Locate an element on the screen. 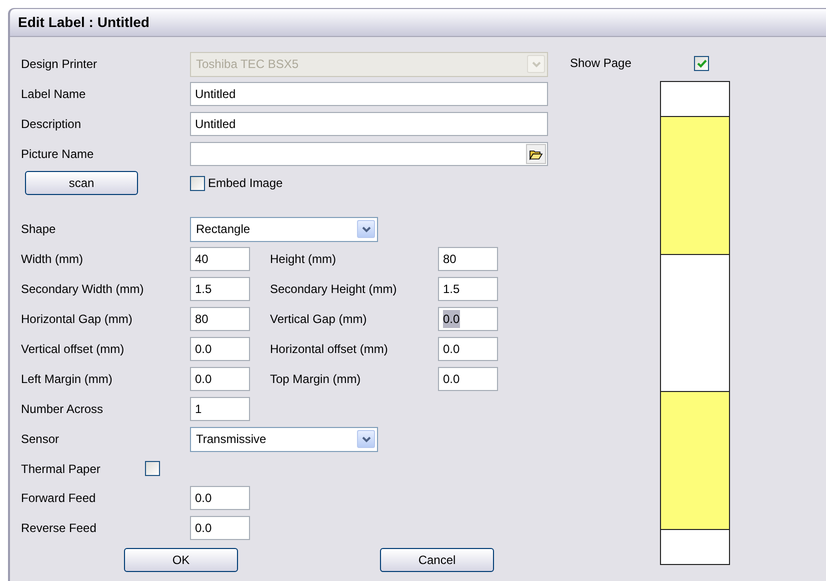 This screenshot has height=581, width=826. field-label: Top Margin (mm) is located at coordinates (316, 379).